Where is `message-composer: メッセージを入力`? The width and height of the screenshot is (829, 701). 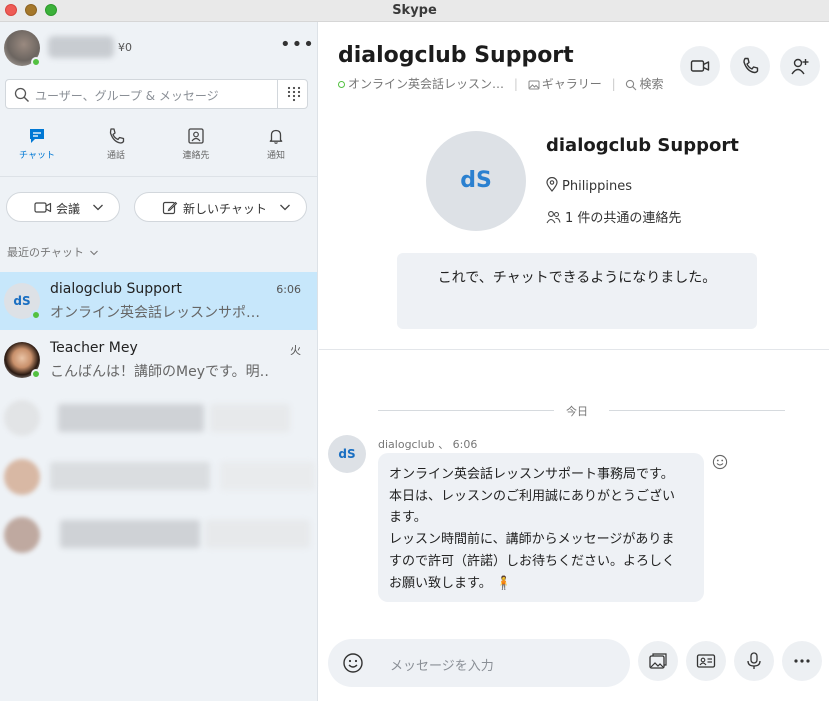 message-composer: メッセージを入力 is located at coordinates (479, 663).